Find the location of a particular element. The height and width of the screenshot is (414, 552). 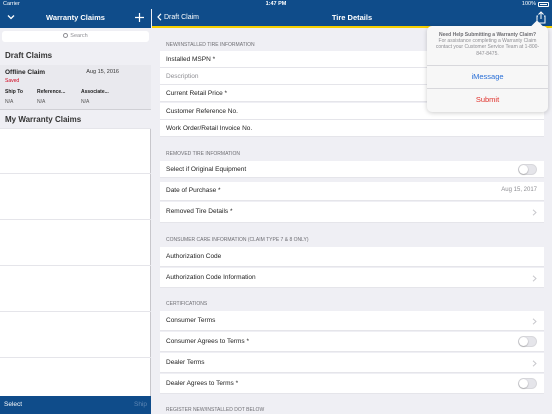

my-warranty-claims-header: My Warranty Claims is located at coordinates (75, 119).